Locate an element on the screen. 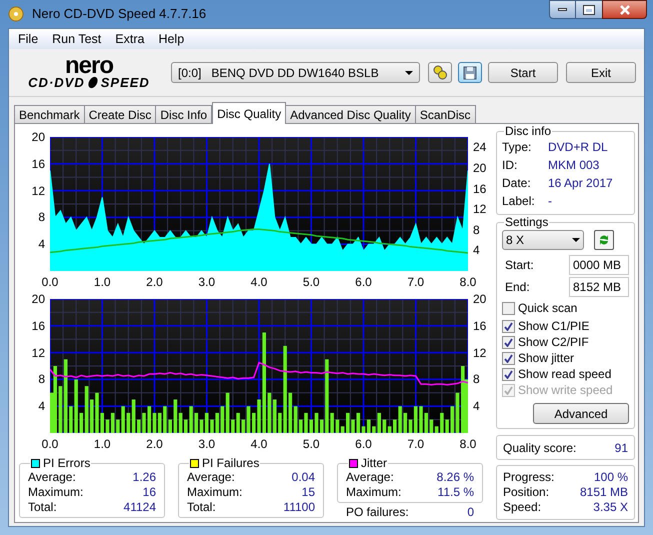 Image resolution: width=653 pixels, height=535 pixels. field-value: 0 is located at coordinates (470, 512).